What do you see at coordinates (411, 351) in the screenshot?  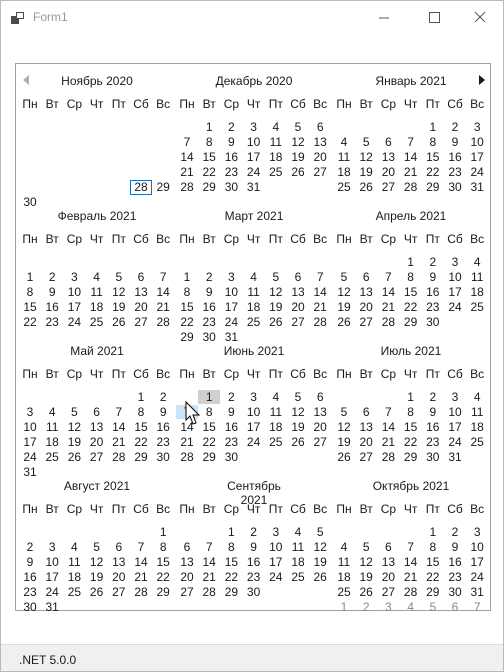 I see `month-title: Июль 2021` at bounding box center [411, 351].